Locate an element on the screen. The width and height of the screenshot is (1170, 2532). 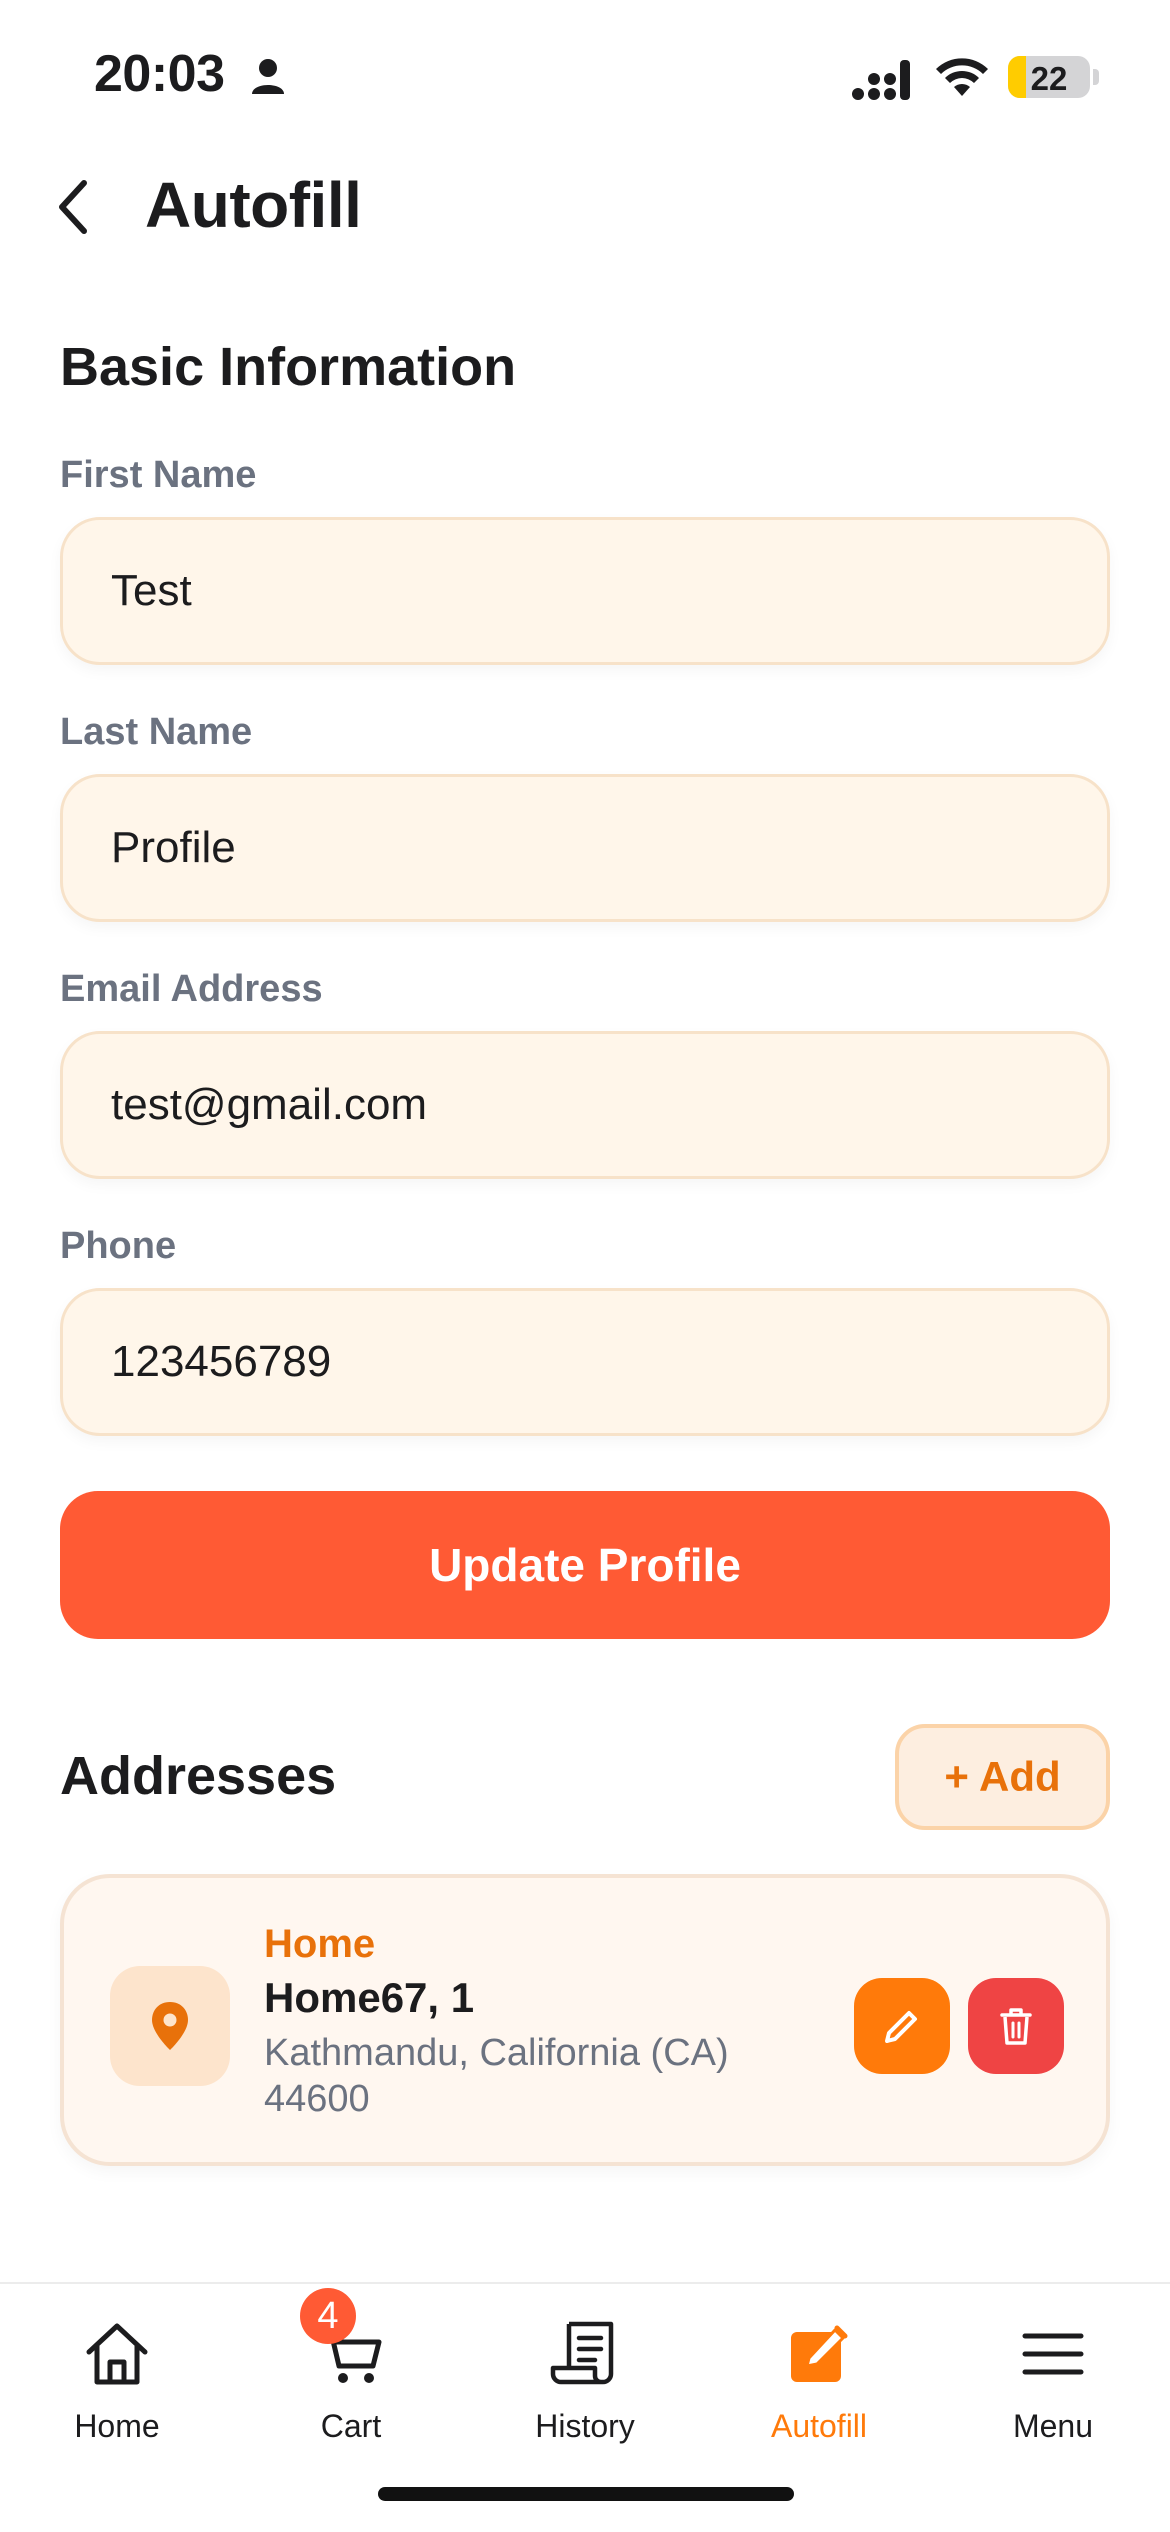
trash-icon is located at coordinates (1016, 2026).